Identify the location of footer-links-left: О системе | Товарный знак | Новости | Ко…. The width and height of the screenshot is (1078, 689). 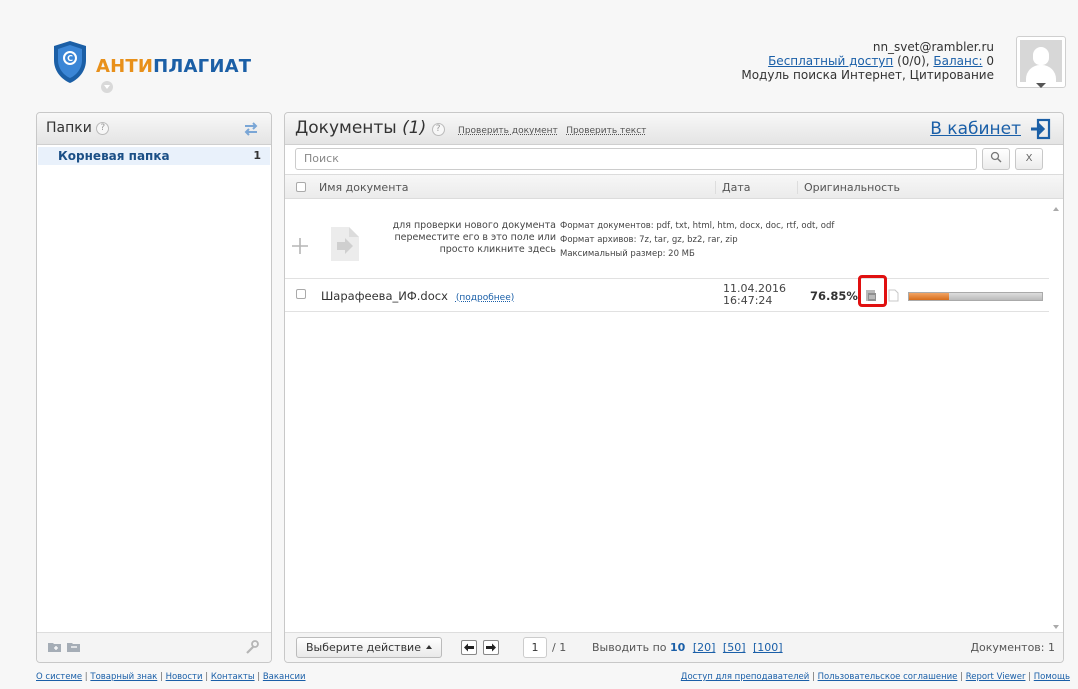
(171, 677).